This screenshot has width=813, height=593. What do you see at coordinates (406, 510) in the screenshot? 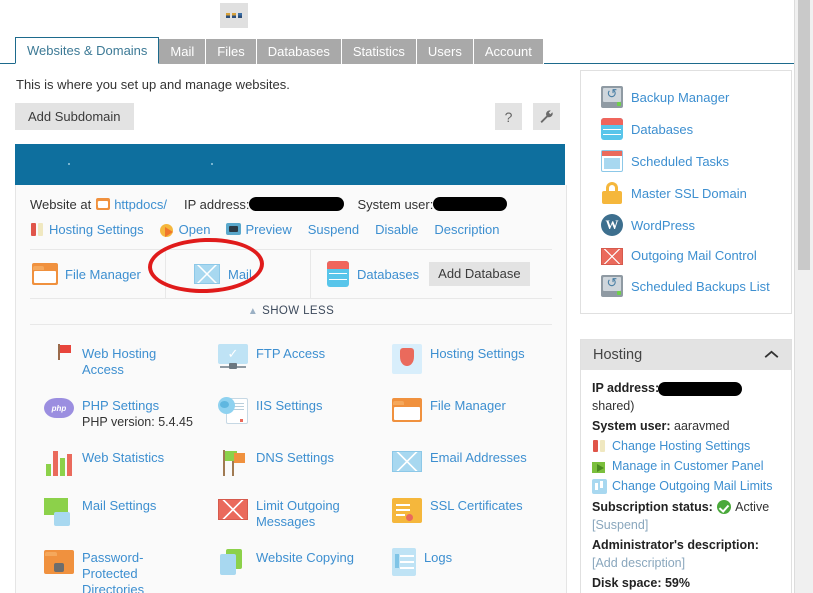
I see `certificate-icon` at bounding box center [406, 510].